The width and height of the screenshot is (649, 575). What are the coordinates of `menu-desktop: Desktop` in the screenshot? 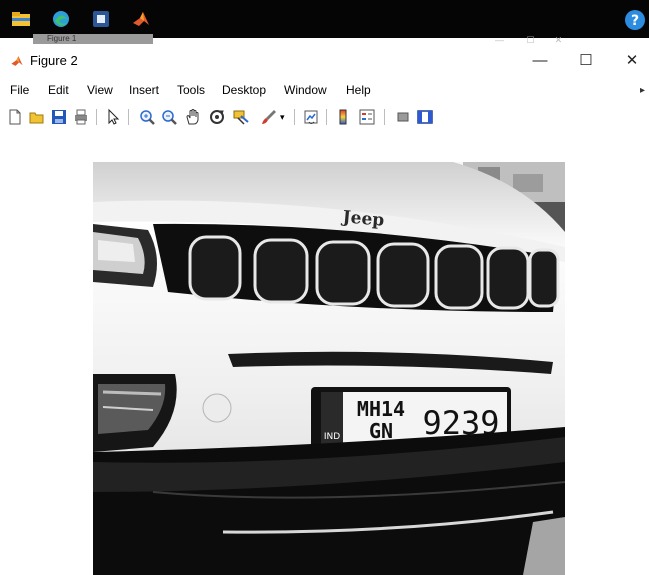 It's located at (244, 90).